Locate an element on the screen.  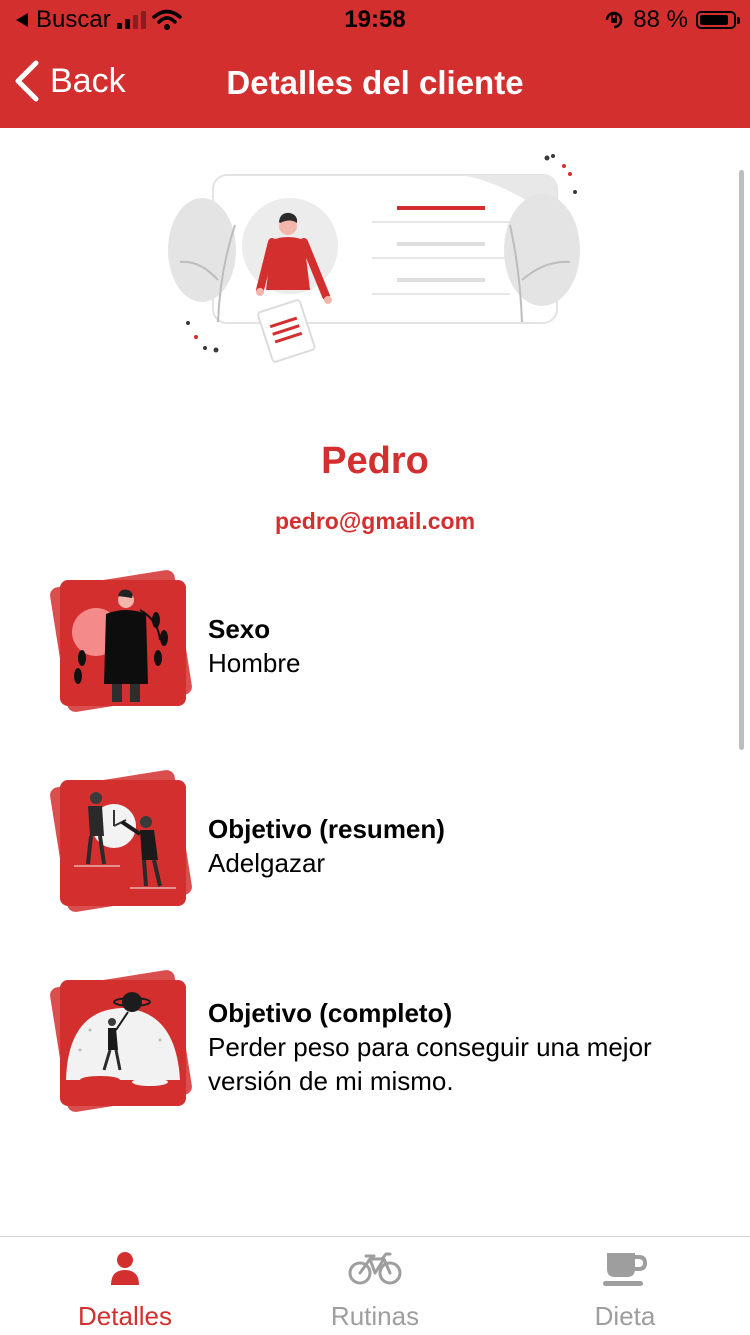
tab-detalles: Detalles is located at coordinates (125, 1286).